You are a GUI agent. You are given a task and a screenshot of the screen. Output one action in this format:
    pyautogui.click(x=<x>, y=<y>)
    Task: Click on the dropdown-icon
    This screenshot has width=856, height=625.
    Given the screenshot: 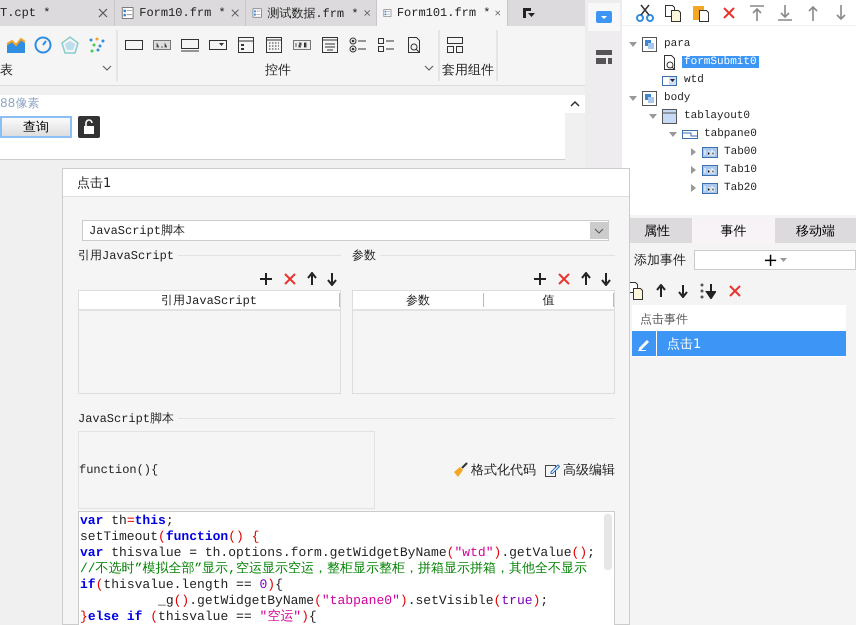 What is the action you would take?
    pyautogui.click(x=529, y=13)
    